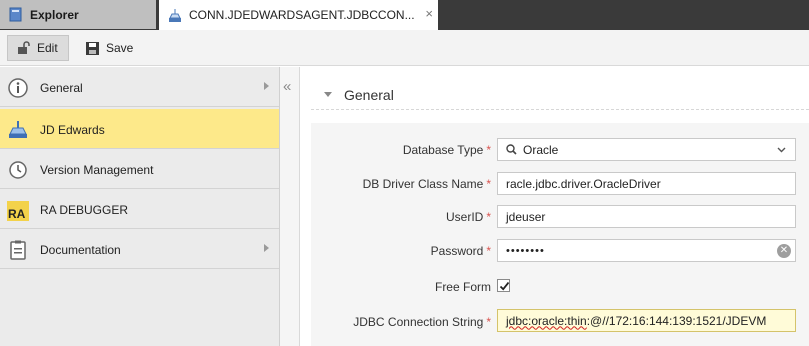  What do you see at coordinates (24, 47) in the screenshot?
I see `unlock-icon` at bounding box center [24, 47].